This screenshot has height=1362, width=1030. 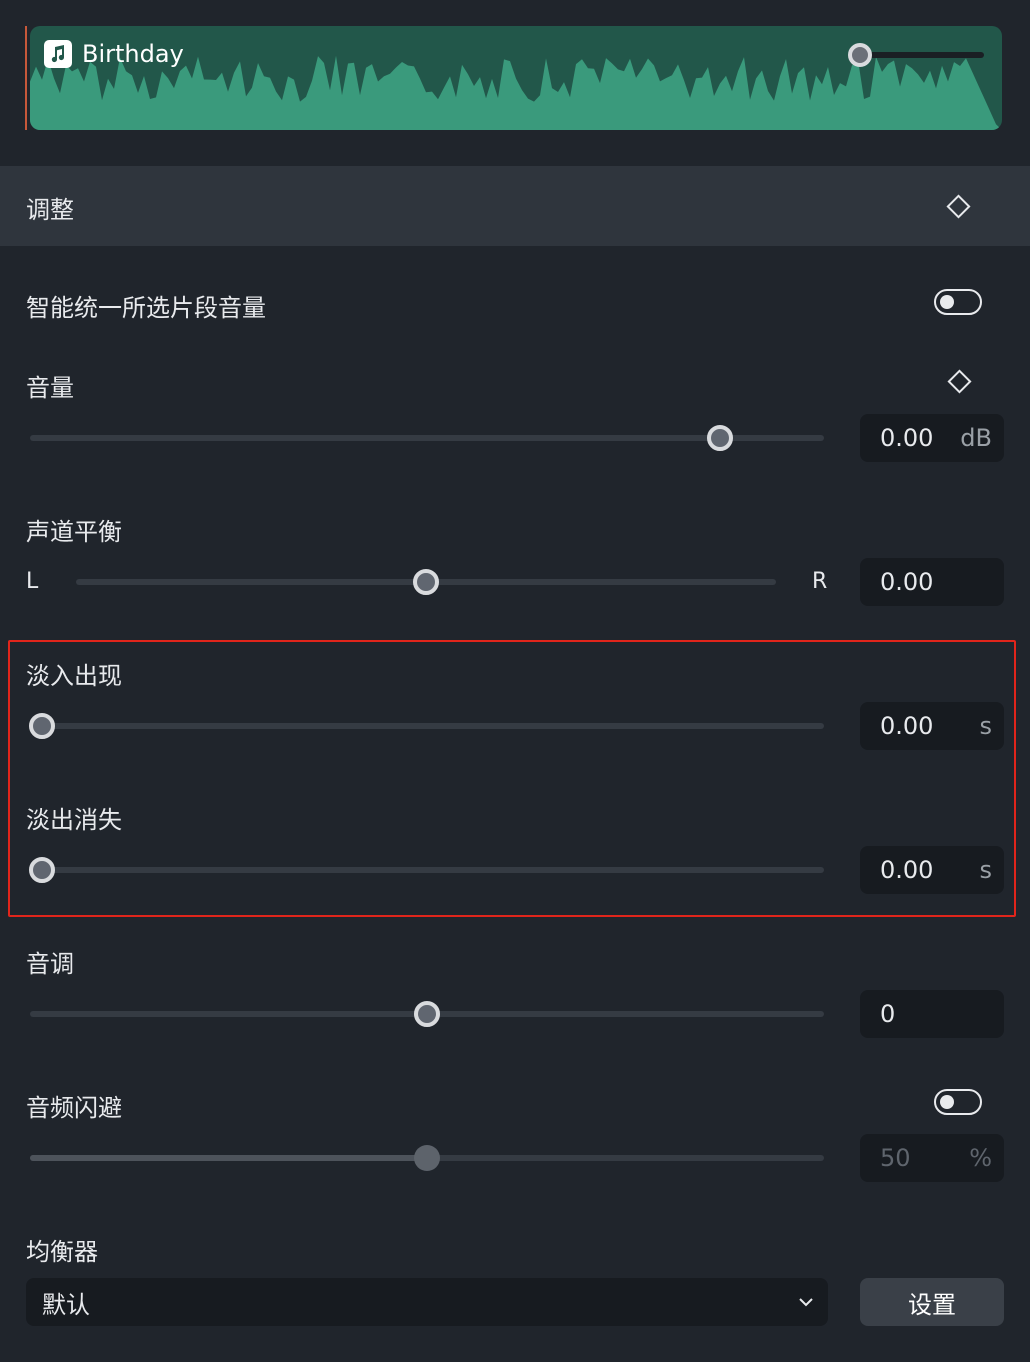 What do you see at coordinates (74, 676) in the screenshot?
I see `fade-in-label: 淡入出现` at bounding box center [74, 676].